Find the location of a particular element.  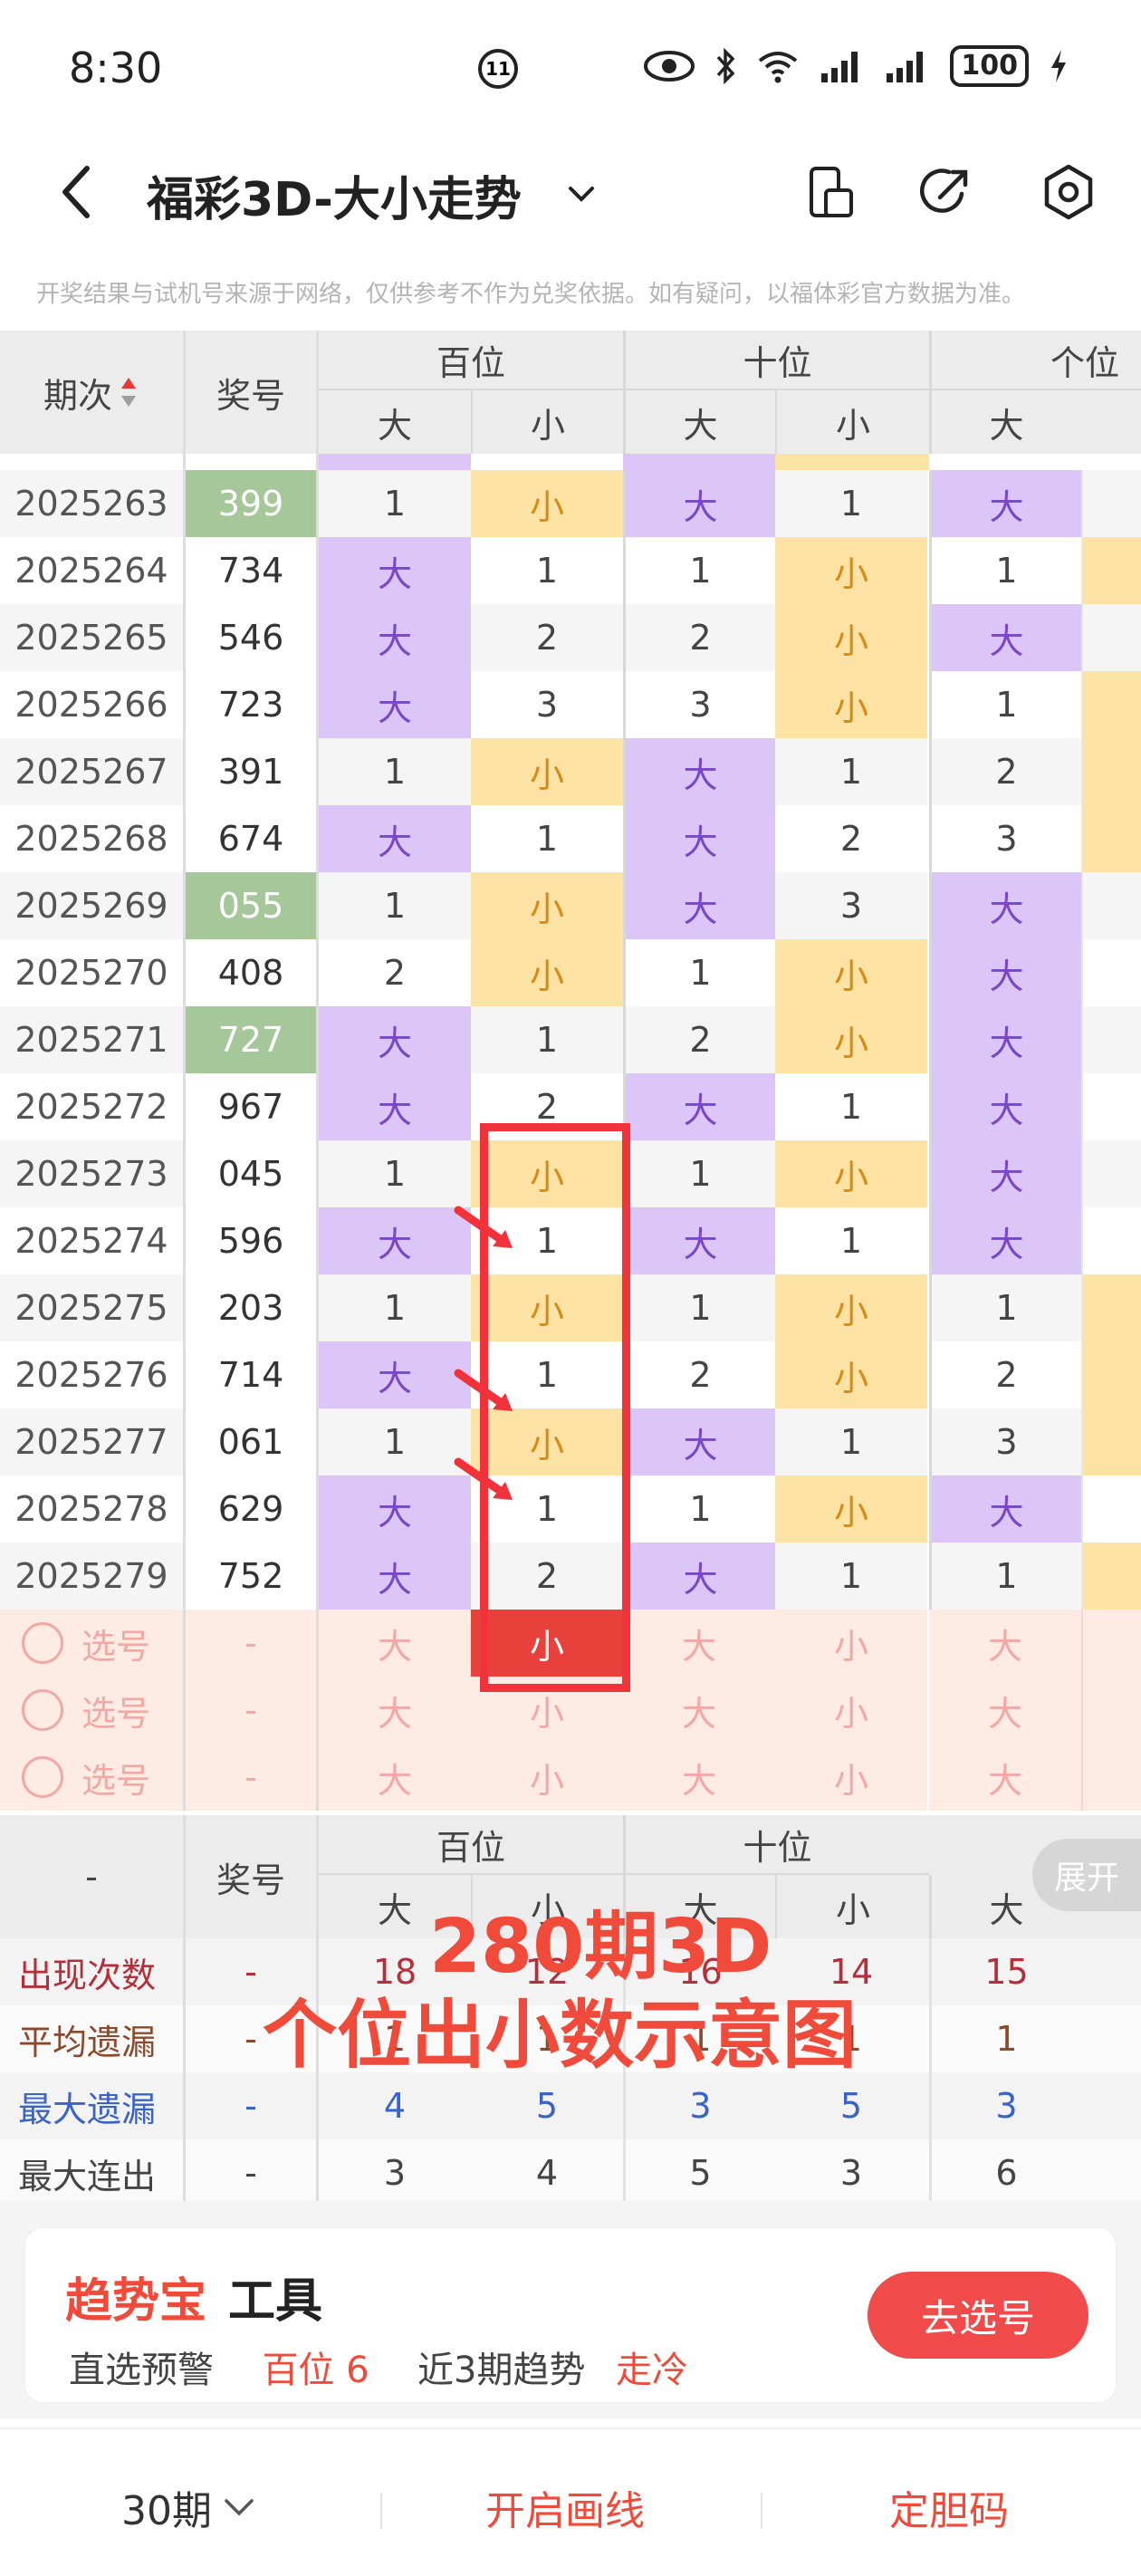

partial-row is located at coordinates (570, 462).